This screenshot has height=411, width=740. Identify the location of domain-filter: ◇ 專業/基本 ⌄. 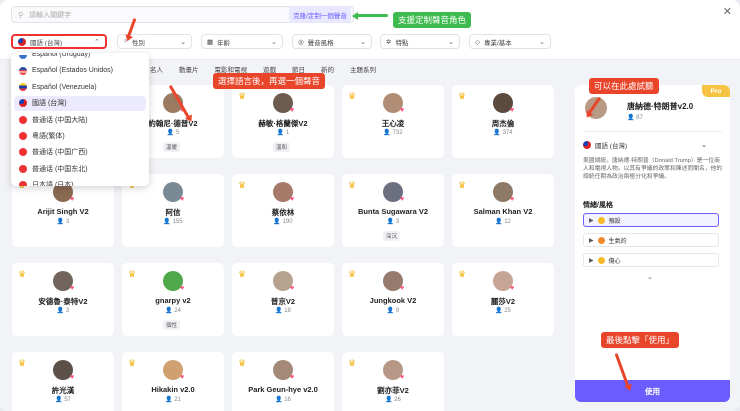
(510, 41).